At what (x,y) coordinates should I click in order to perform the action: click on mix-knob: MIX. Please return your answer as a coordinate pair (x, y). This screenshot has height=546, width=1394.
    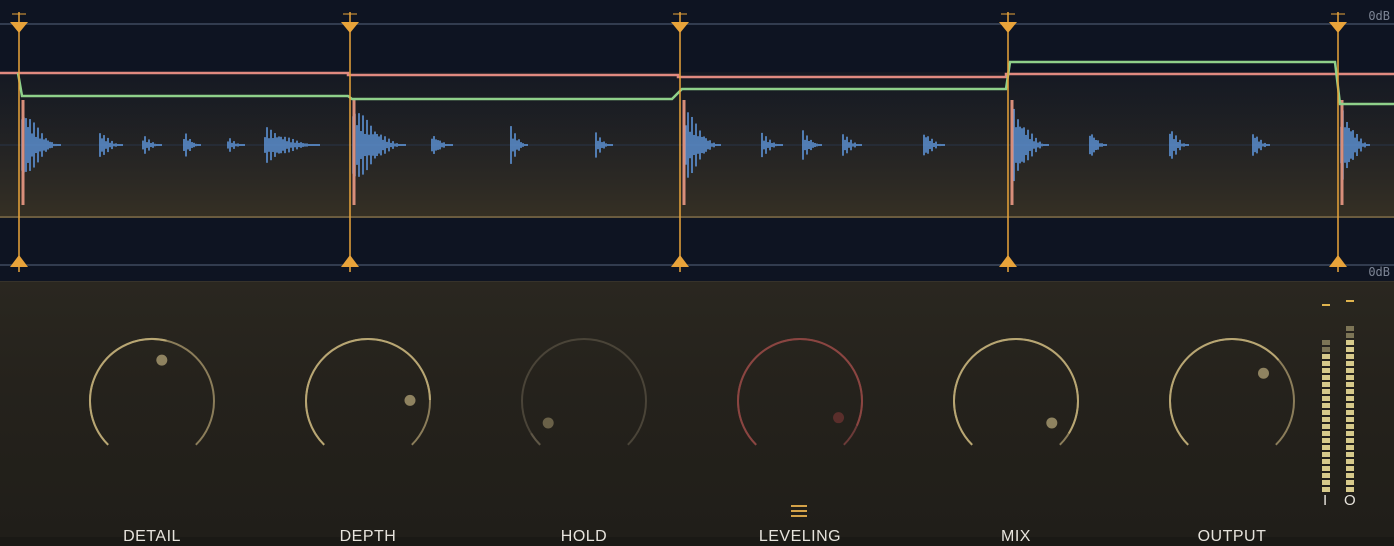
    Looking at the image, I should click on (1016, 440).